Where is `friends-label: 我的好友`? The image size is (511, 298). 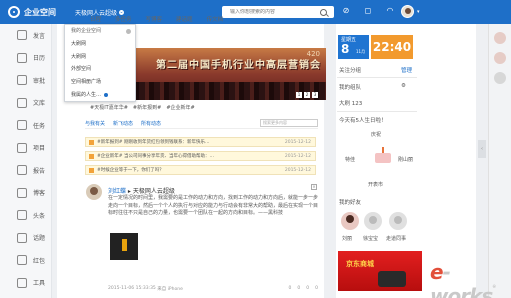
friends-label: 我的好友 is located at coordinates (350, 203).